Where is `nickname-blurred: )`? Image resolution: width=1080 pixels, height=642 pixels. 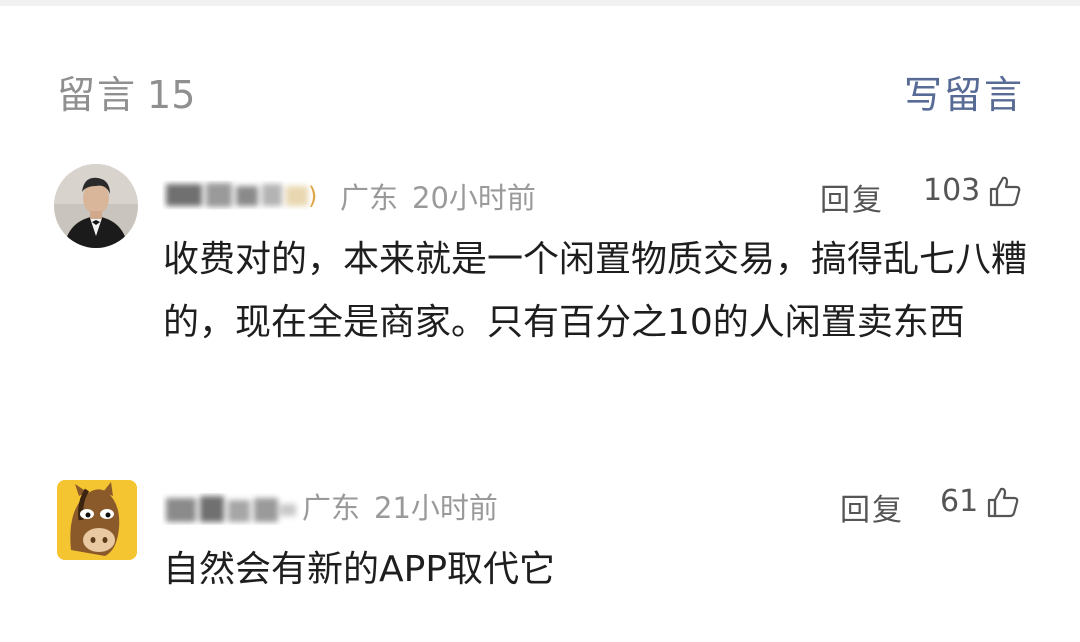
nickname-blurred: ) is located at coordinates (242, 195).